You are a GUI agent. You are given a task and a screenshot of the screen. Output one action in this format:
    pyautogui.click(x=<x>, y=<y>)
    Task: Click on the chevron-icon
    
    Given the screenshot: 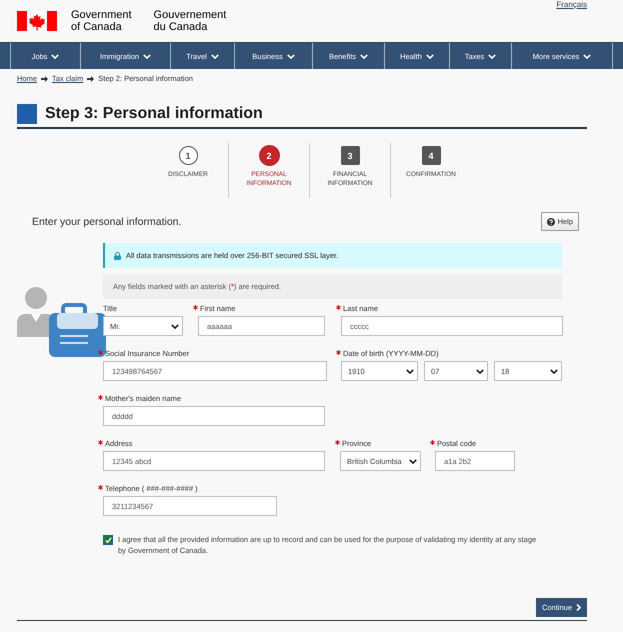 What is the action you would take?
    pyautogui.click(x=578, y=607)
    